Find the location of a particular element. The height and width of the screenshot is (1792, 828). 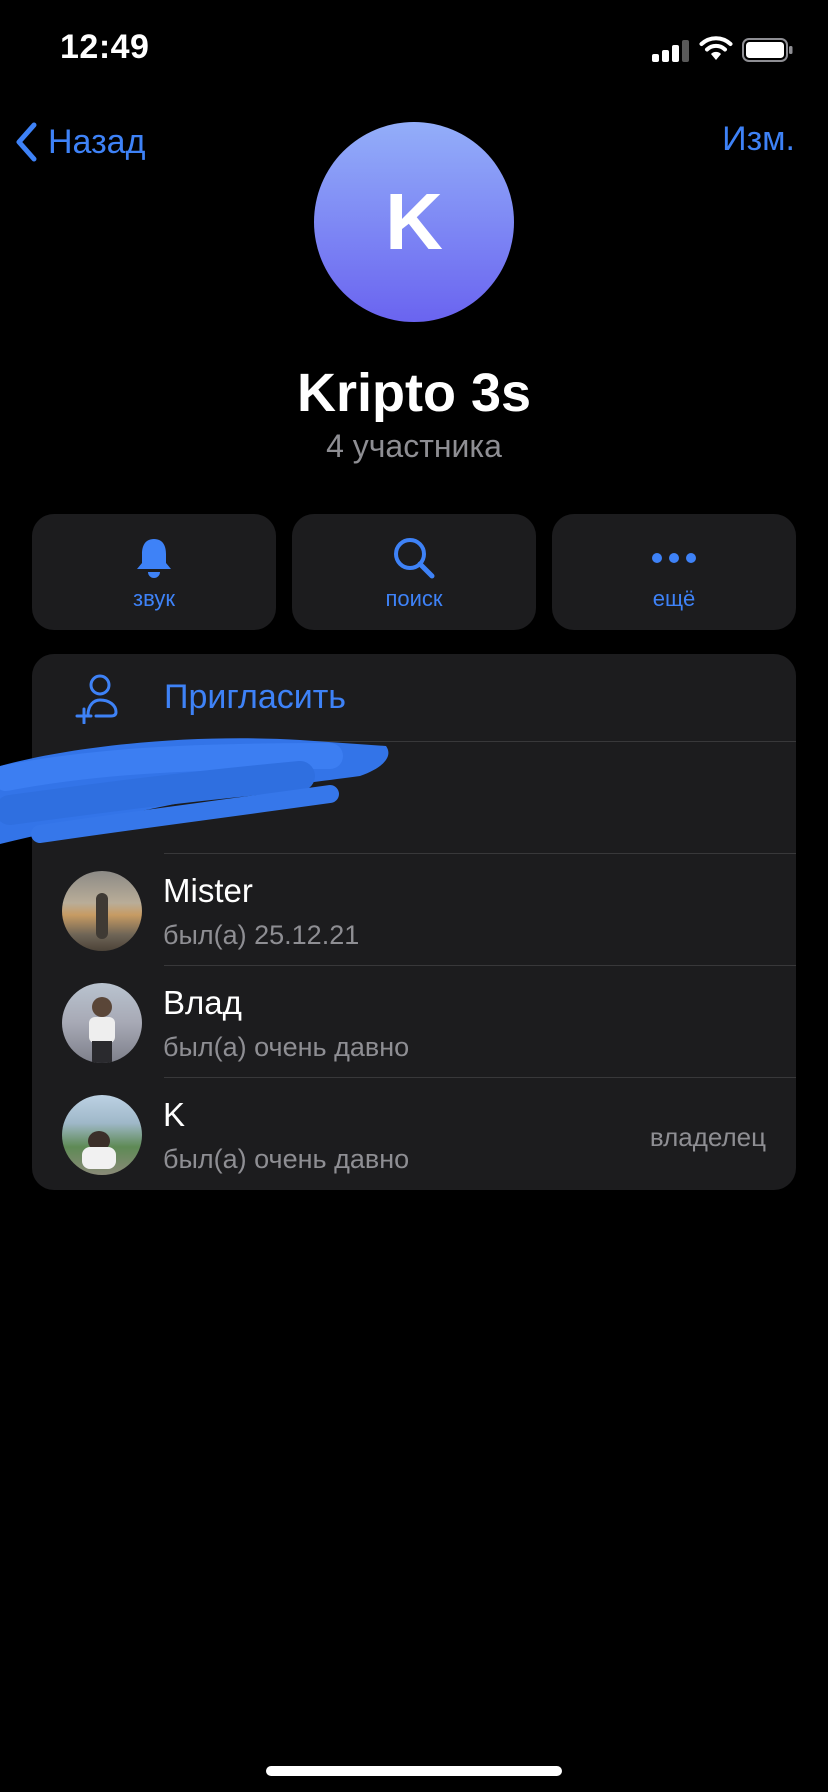

battery-icon is located at coordinates (767, 50).